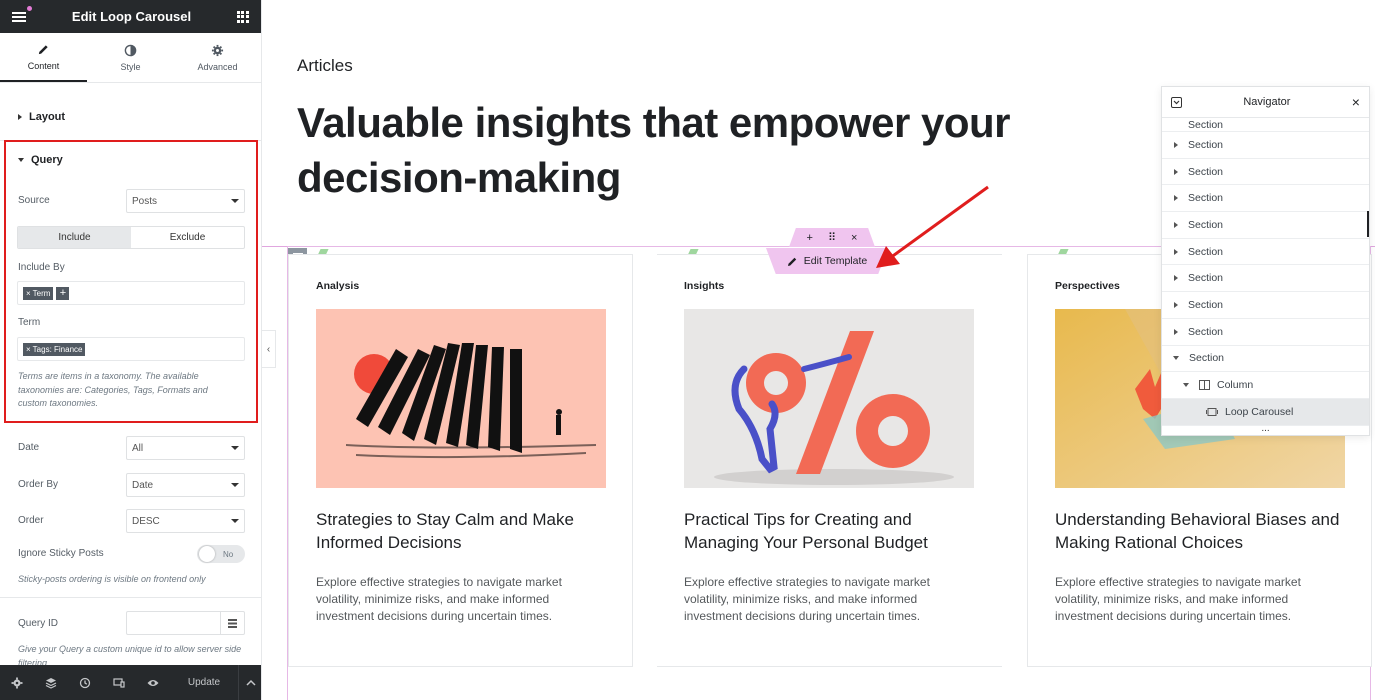 The height and width of the screenshot is (700, 1375). Describe the element at coordinates (835, 261) in the screenshot. I see `edit-template-label: Edit Template` at that location.